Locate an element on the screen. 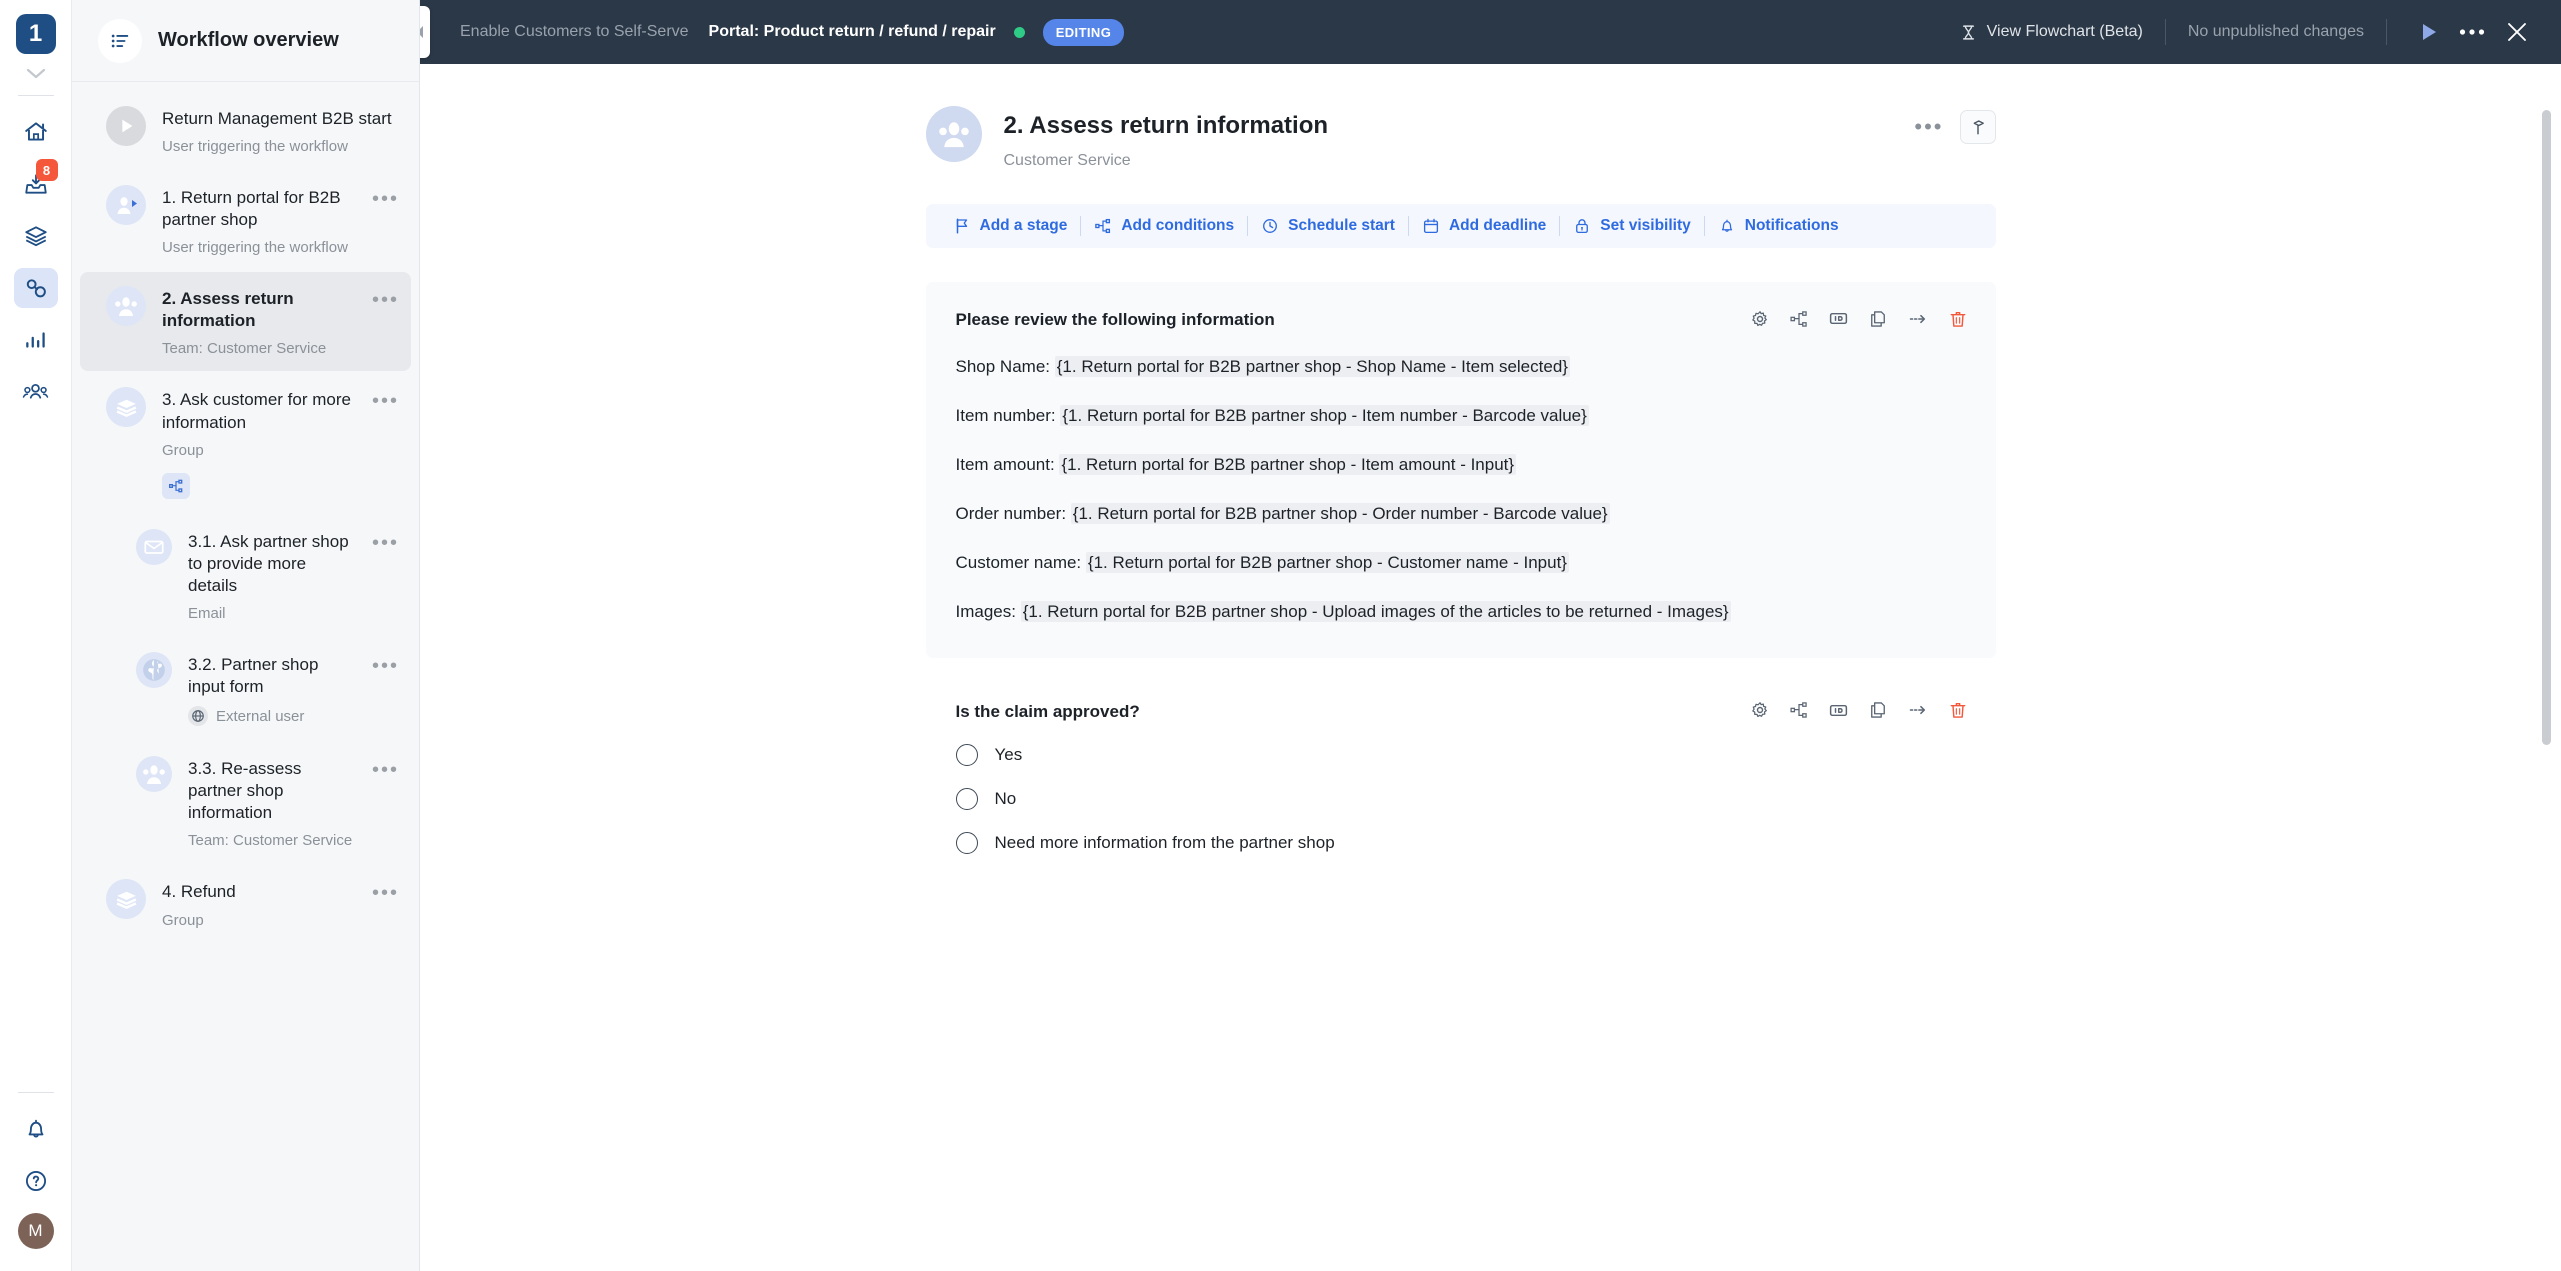 The image size is (2561, 1271). close-icon is located at coordinates (2517, 32).